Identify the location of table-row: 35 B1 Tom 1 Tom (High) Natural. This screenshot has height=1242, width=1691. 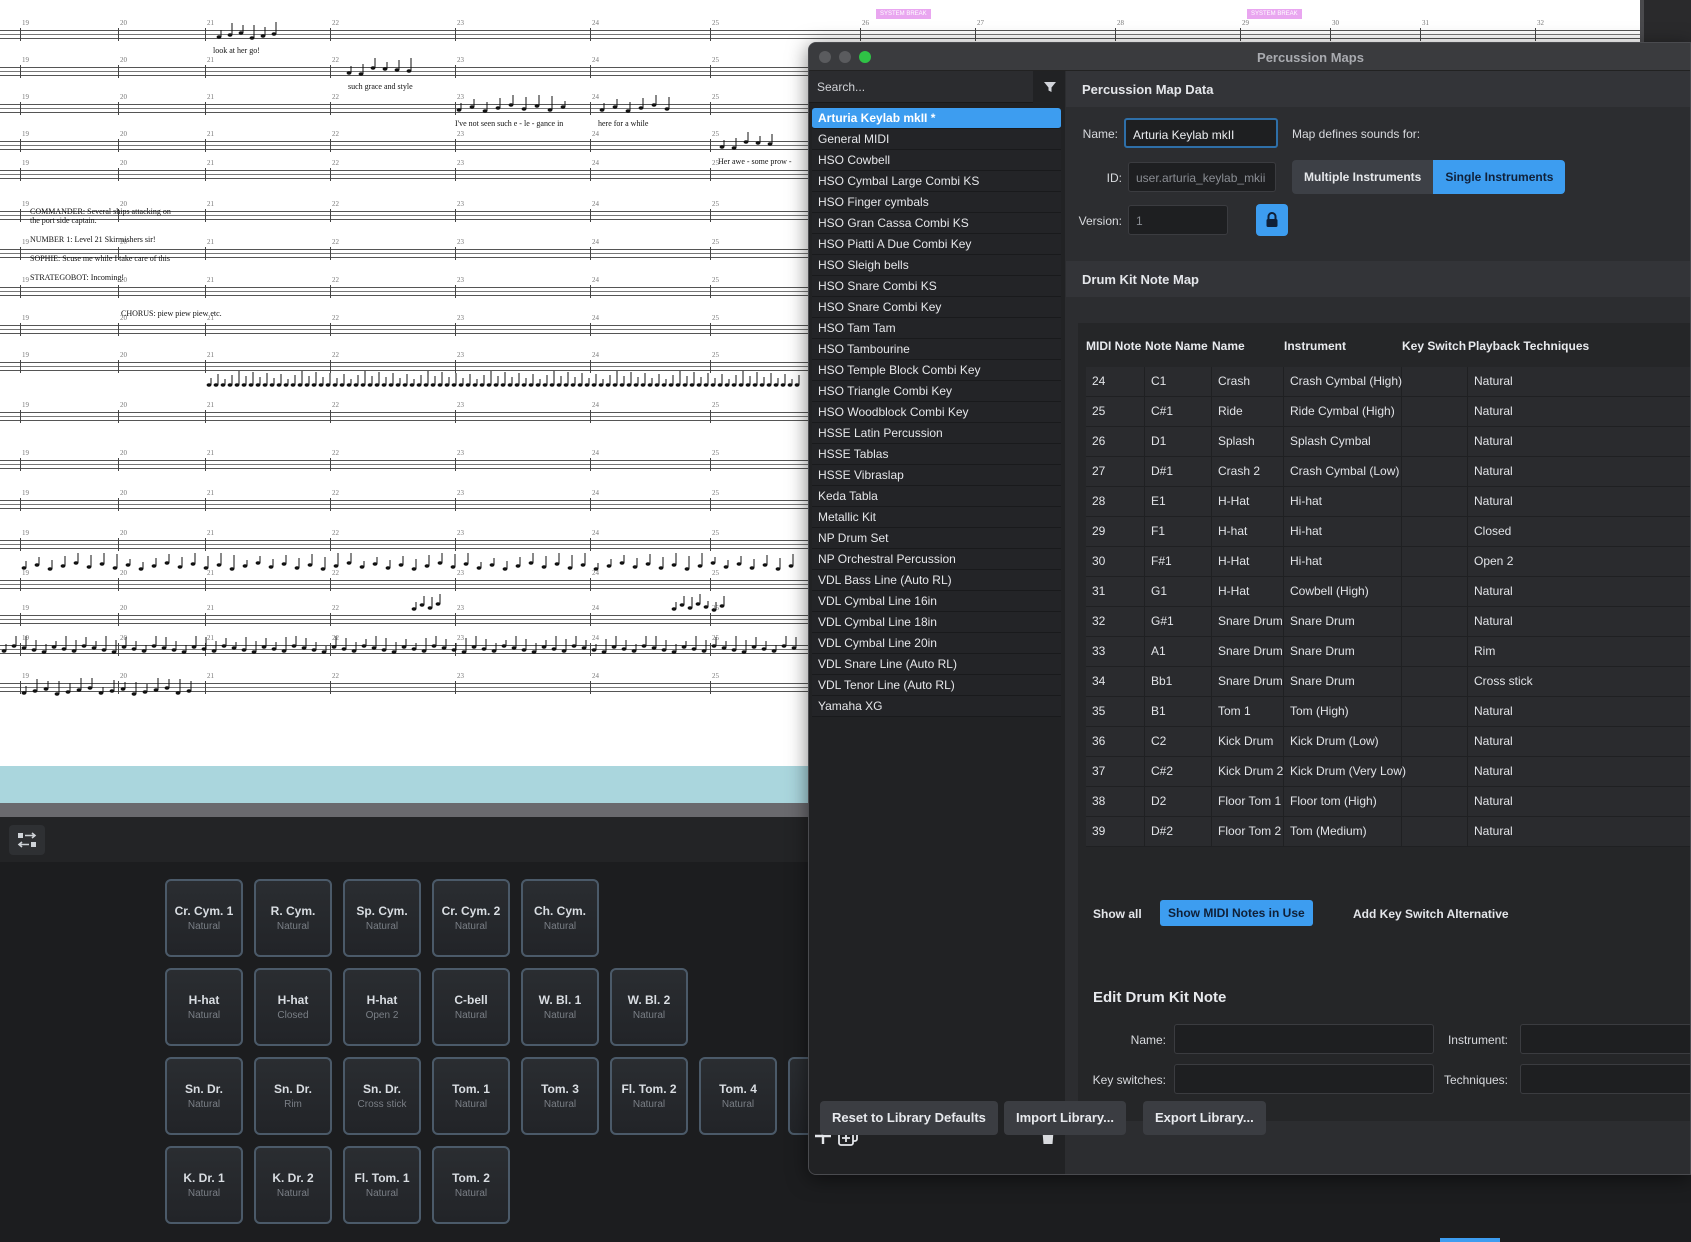
(1388, 712).